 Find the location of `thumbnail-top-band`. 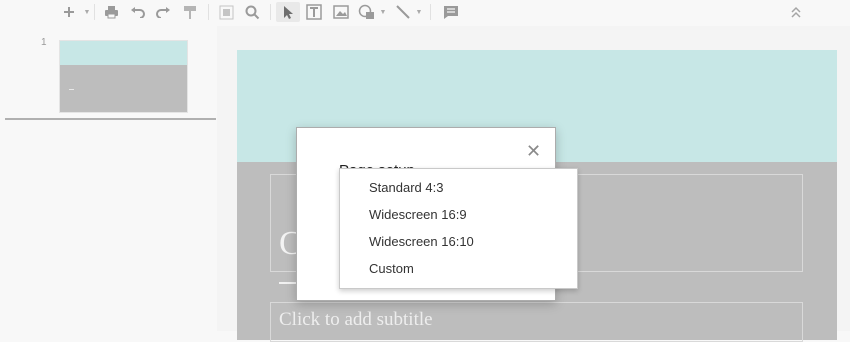

thumbnail-top-band is located at coordinates (123, 53).